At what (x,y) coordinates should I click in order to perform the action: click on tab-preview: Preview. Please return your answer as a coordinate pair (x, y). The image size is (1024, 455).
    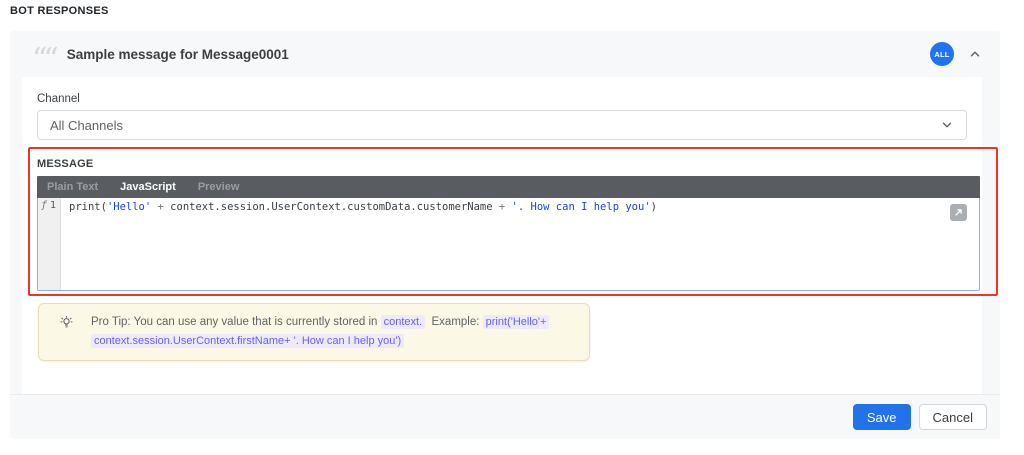
    Looking at the image, I should click on (219, 187).